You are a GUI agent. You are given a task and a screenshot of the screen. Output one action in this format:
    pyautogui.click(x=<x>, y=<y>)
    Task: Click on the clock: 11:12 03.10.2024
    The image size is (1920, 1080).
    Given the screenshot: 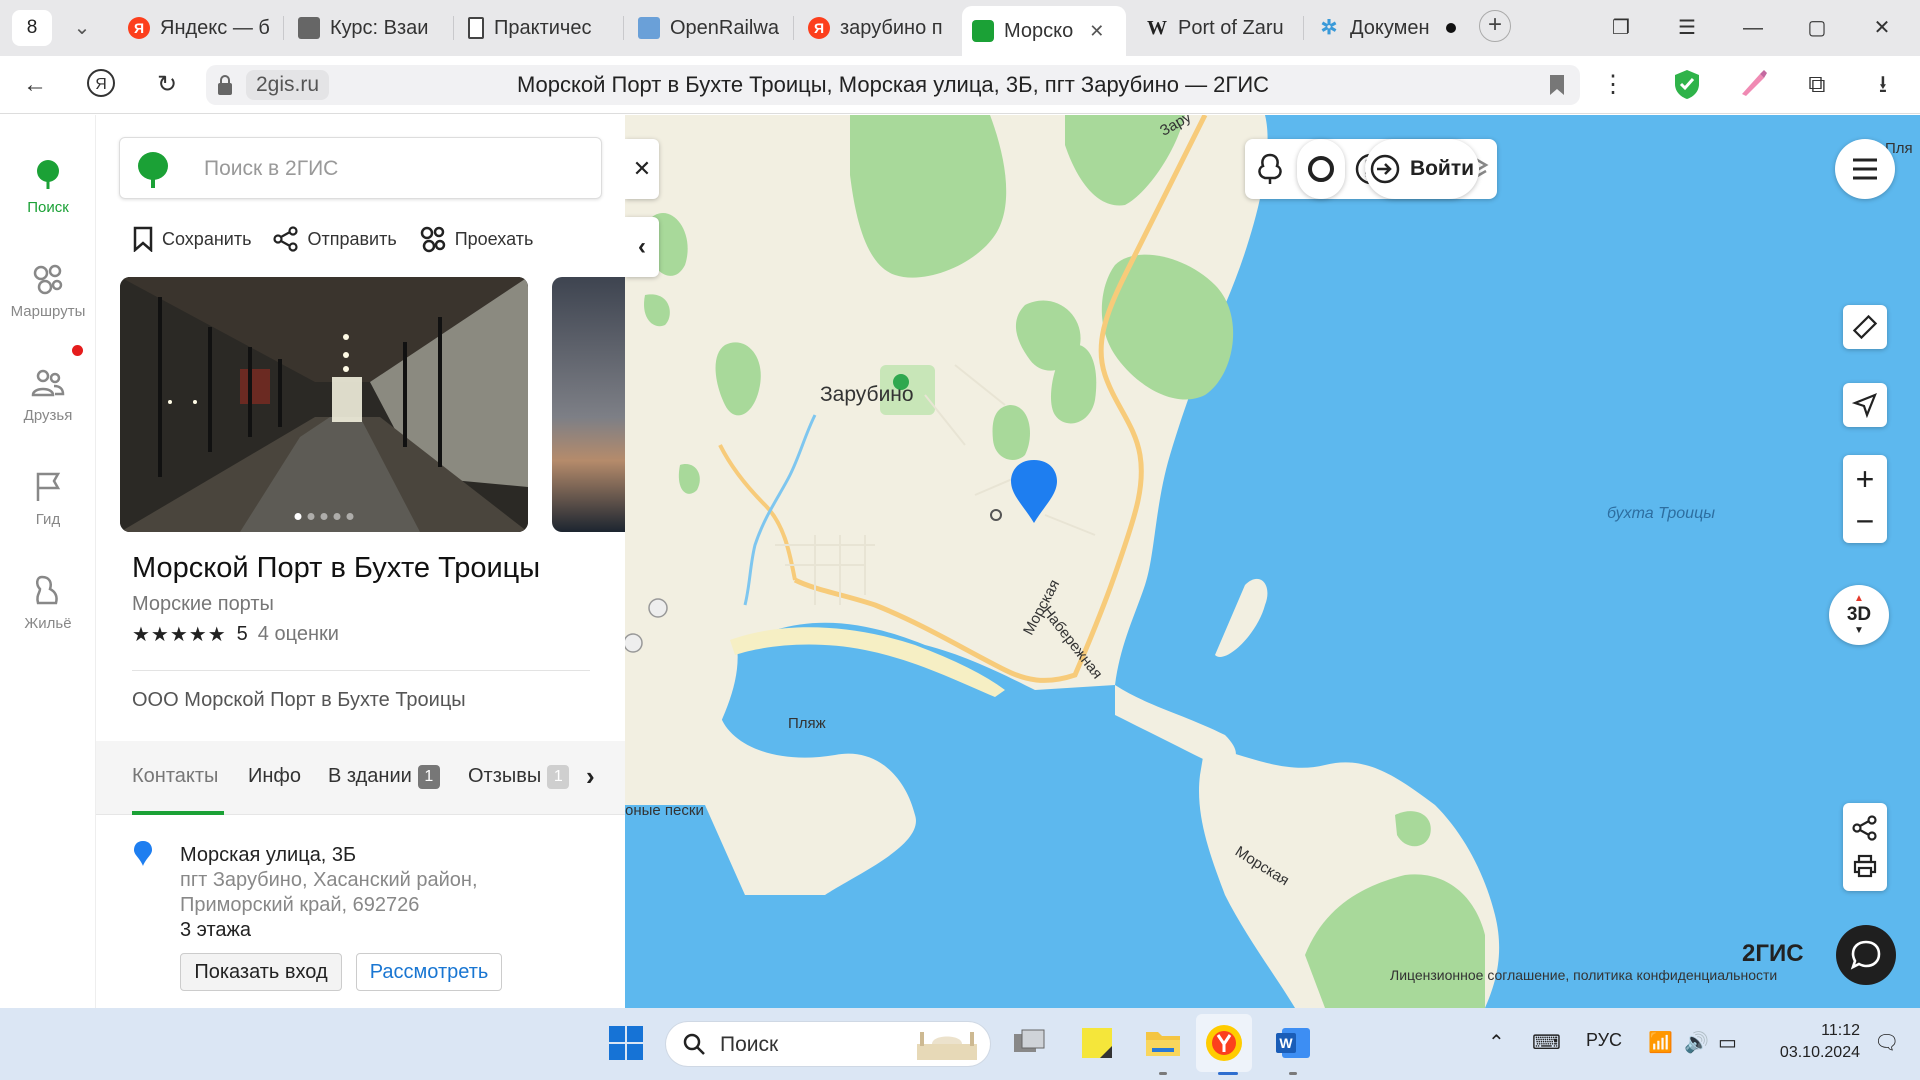 What is the action you would take?
    pyautogui.click(x=1806, y=1042)
    